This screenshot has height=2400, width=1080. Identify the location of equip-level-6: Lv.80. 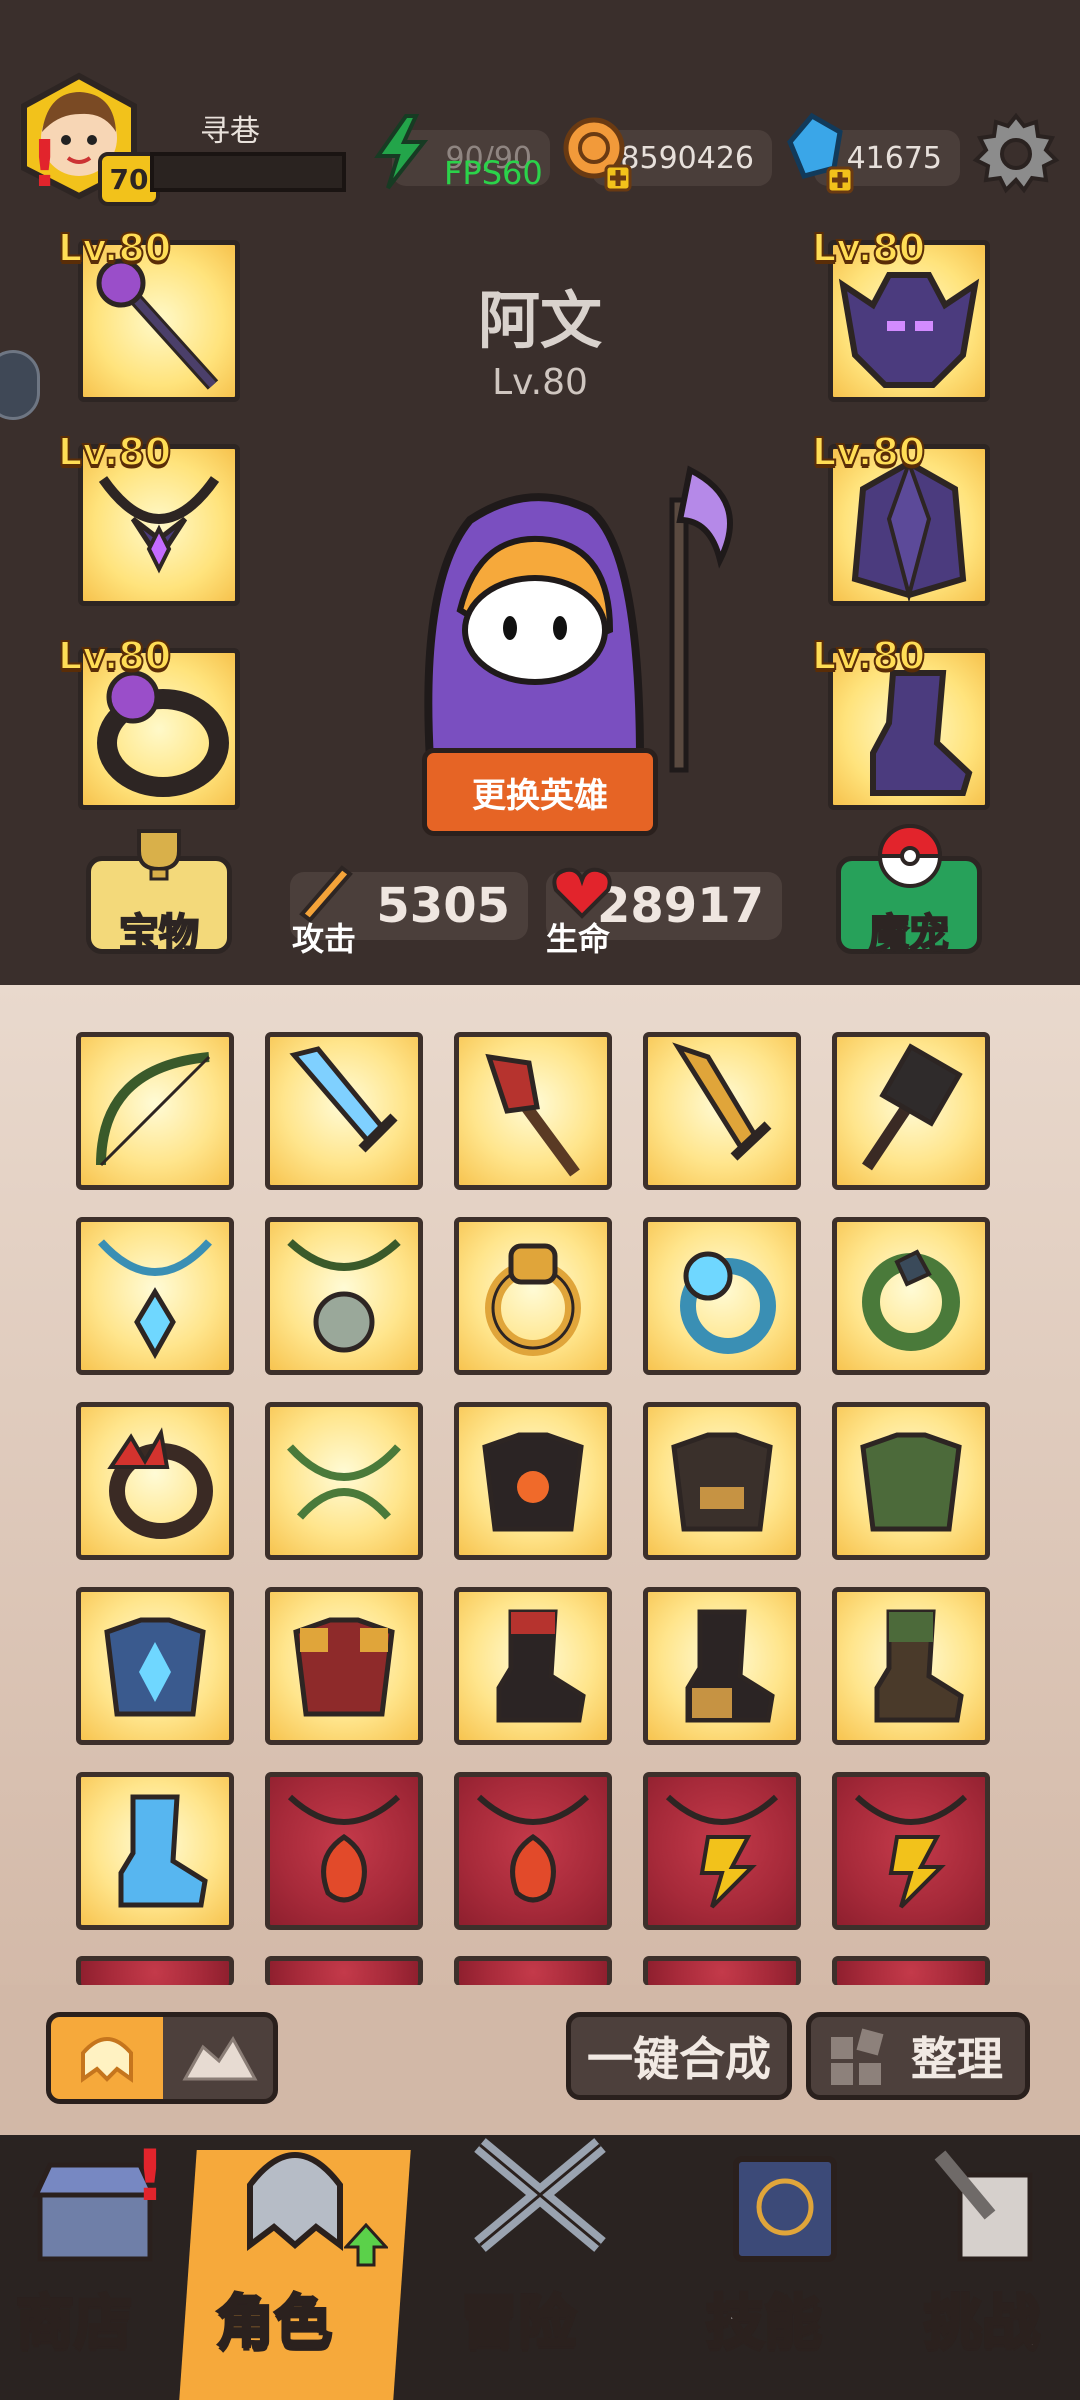
(868, 656).